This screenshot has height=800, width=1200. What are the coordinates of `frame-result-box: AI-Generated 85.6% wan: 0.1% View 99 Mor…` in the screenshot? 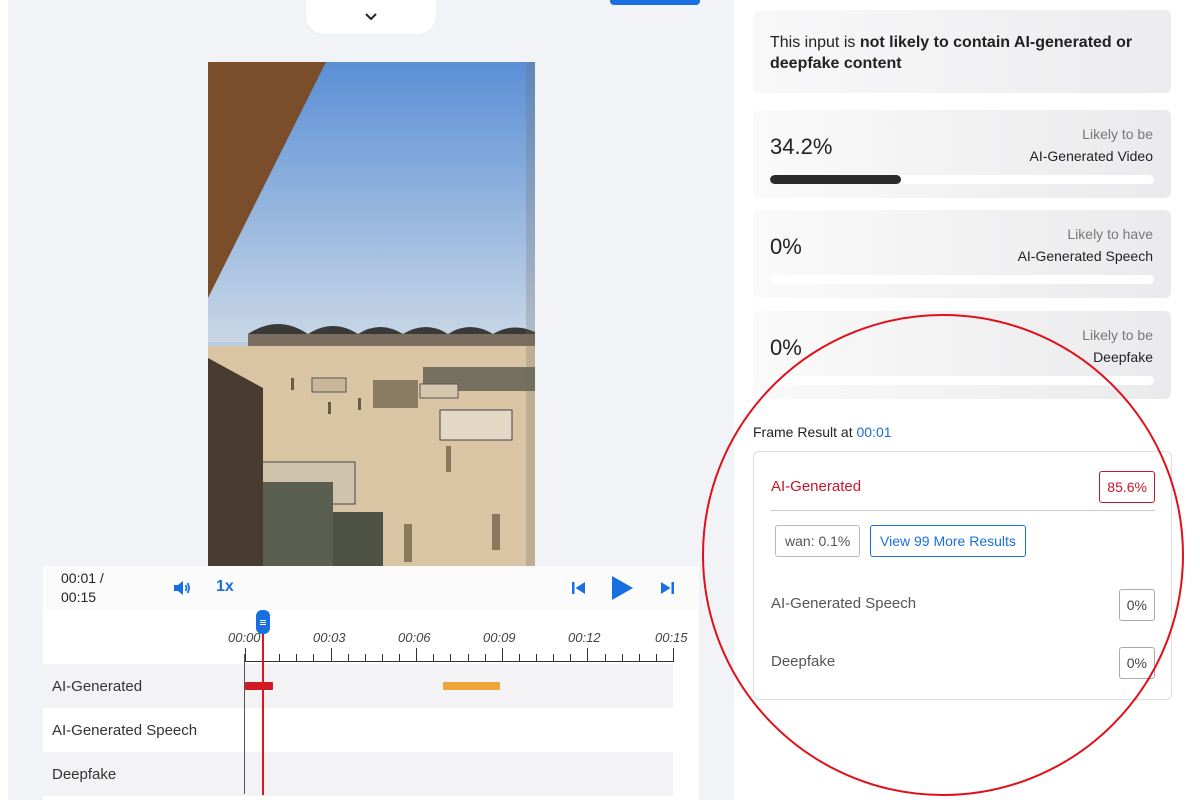 It's located at (962, 575).